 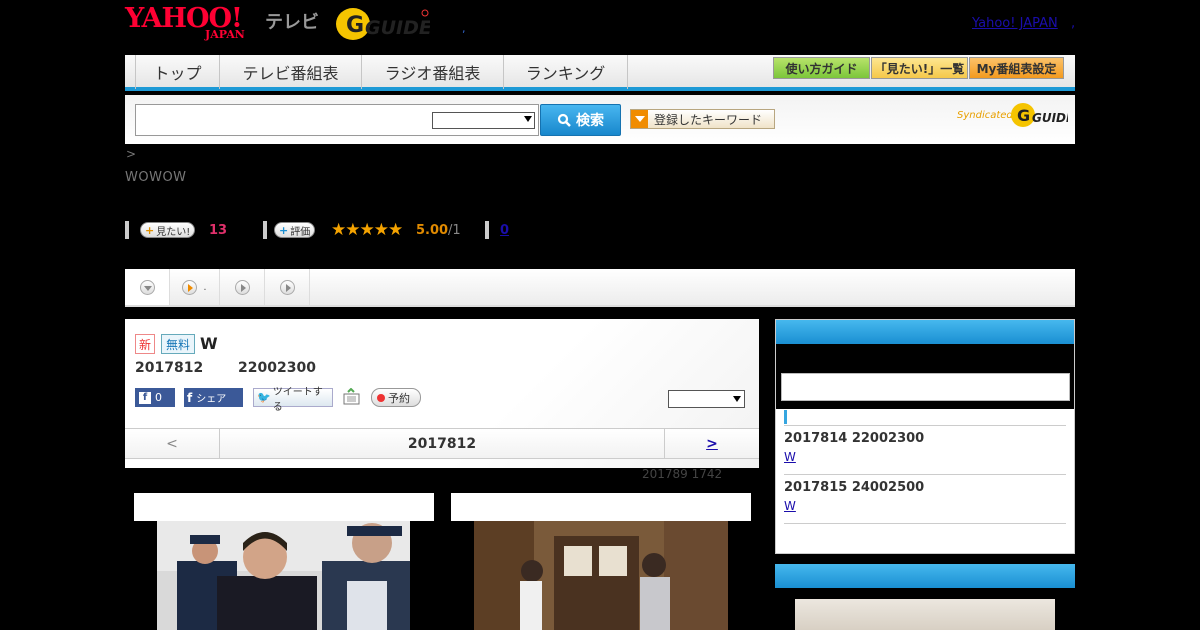 What do you see at coordinates (264, 397) in the screenshot?
I see `twitter-icon: 🐦` at bounding box center [264, 397].